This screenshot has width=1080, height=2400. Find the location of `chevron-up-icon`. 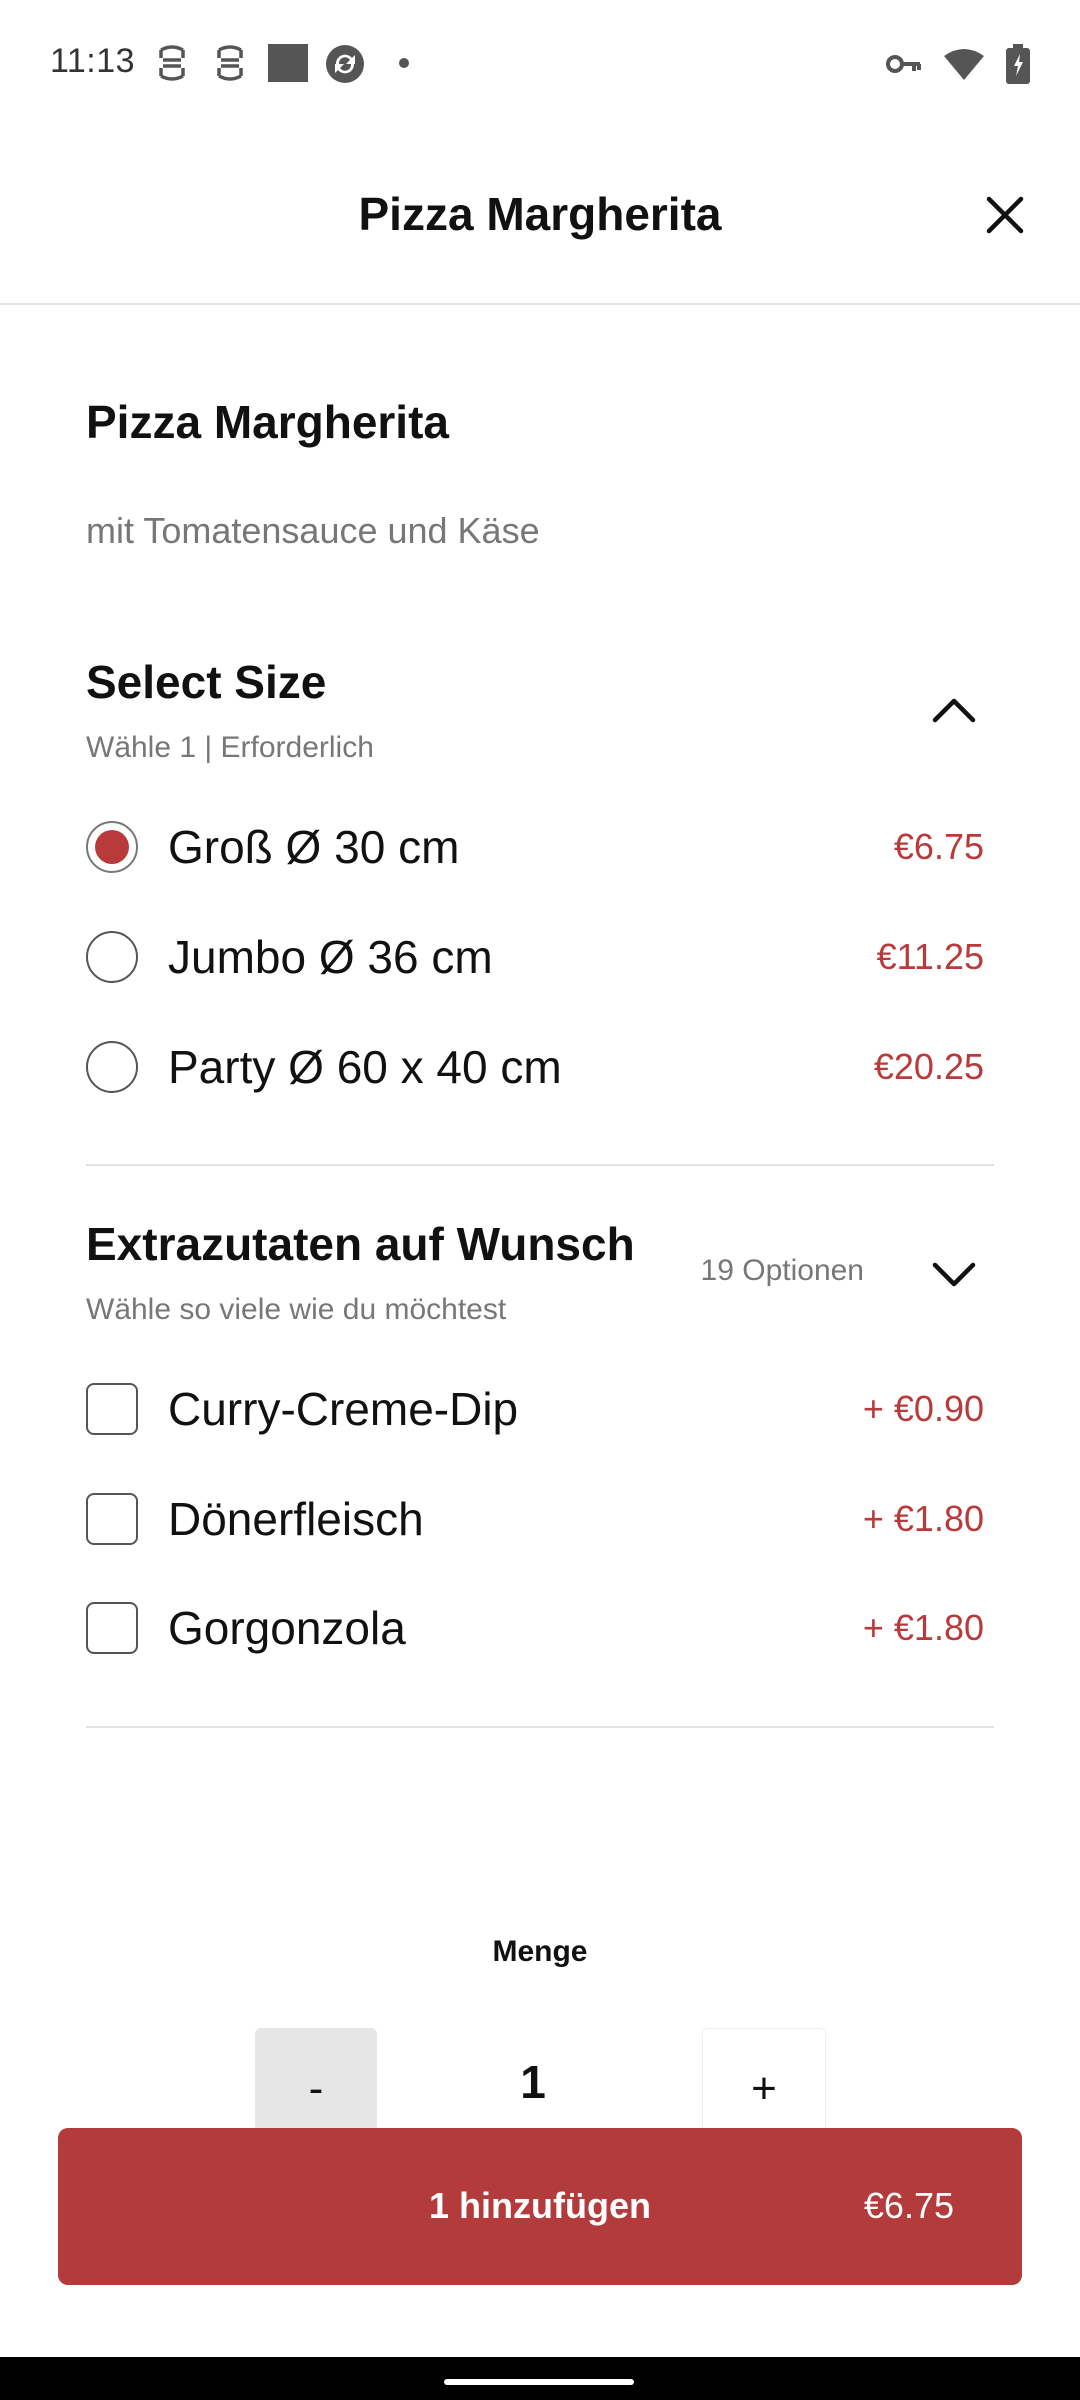

chevron-up-icon is located at coordinates (954, 710).